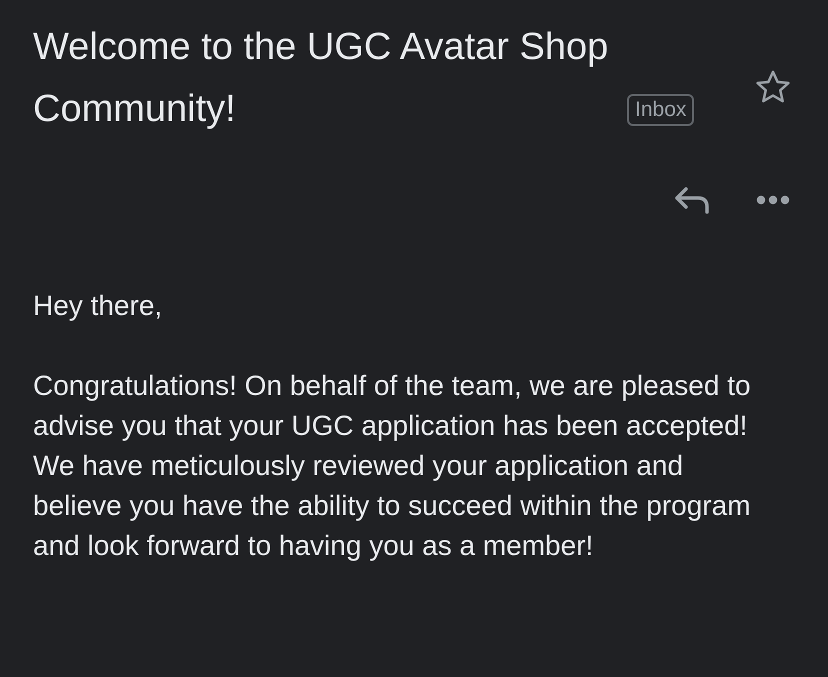 Image resolution: width=828 pixels, height=677 pixels. What do you see at coordinates (773, 200) in the screenshot?
I see `more-options-icon` at bounding box center [773, 200].